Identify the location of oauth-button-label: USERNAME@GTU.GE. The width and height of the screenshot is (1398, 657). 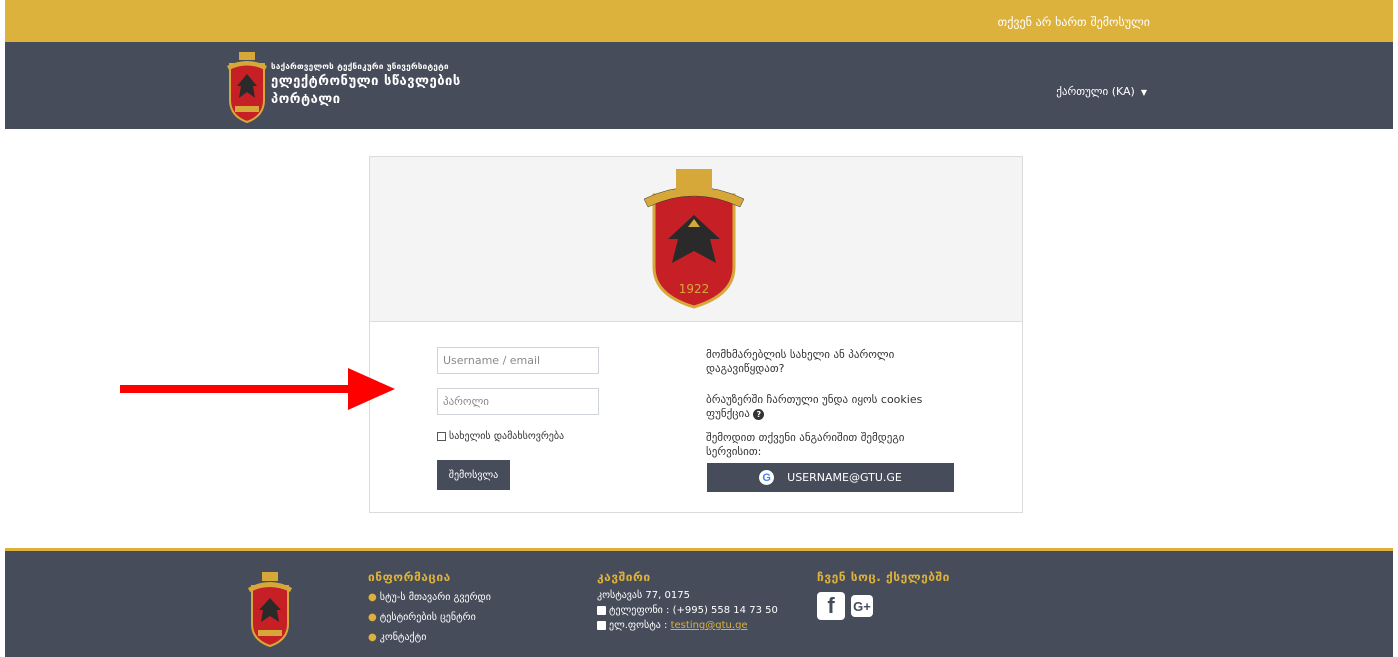
(844, 477).